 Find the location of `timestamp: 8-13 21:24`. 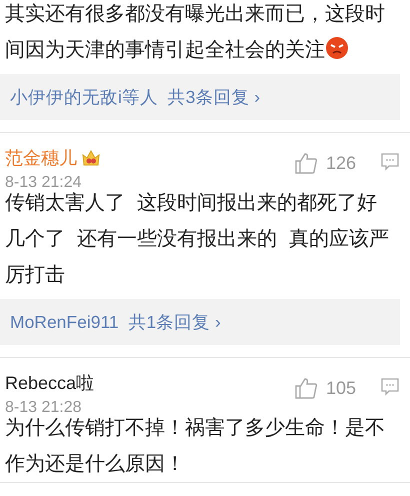

timestamp: 8-13 21:24 is located at coordinates (44, 182).